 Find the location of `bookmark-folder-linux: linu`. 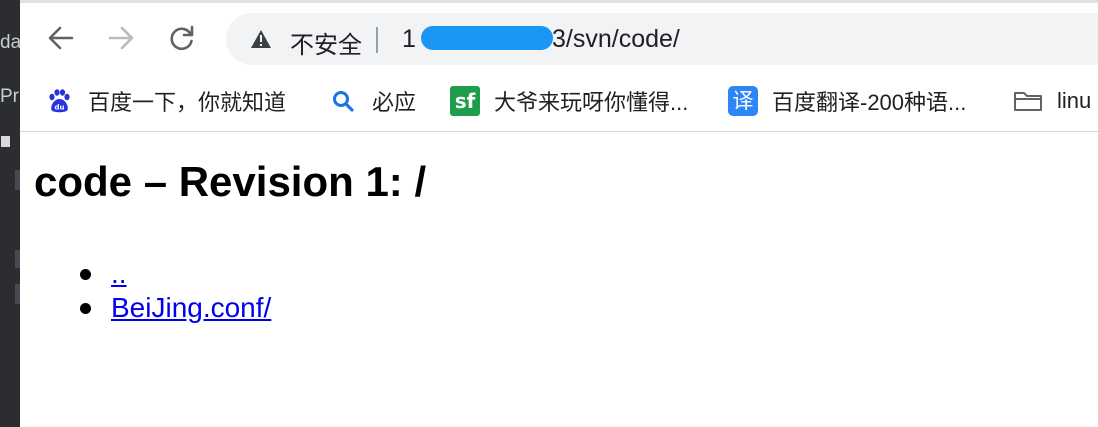

bookmark-folder-linux: linu is located at coordinates (1052, 101).